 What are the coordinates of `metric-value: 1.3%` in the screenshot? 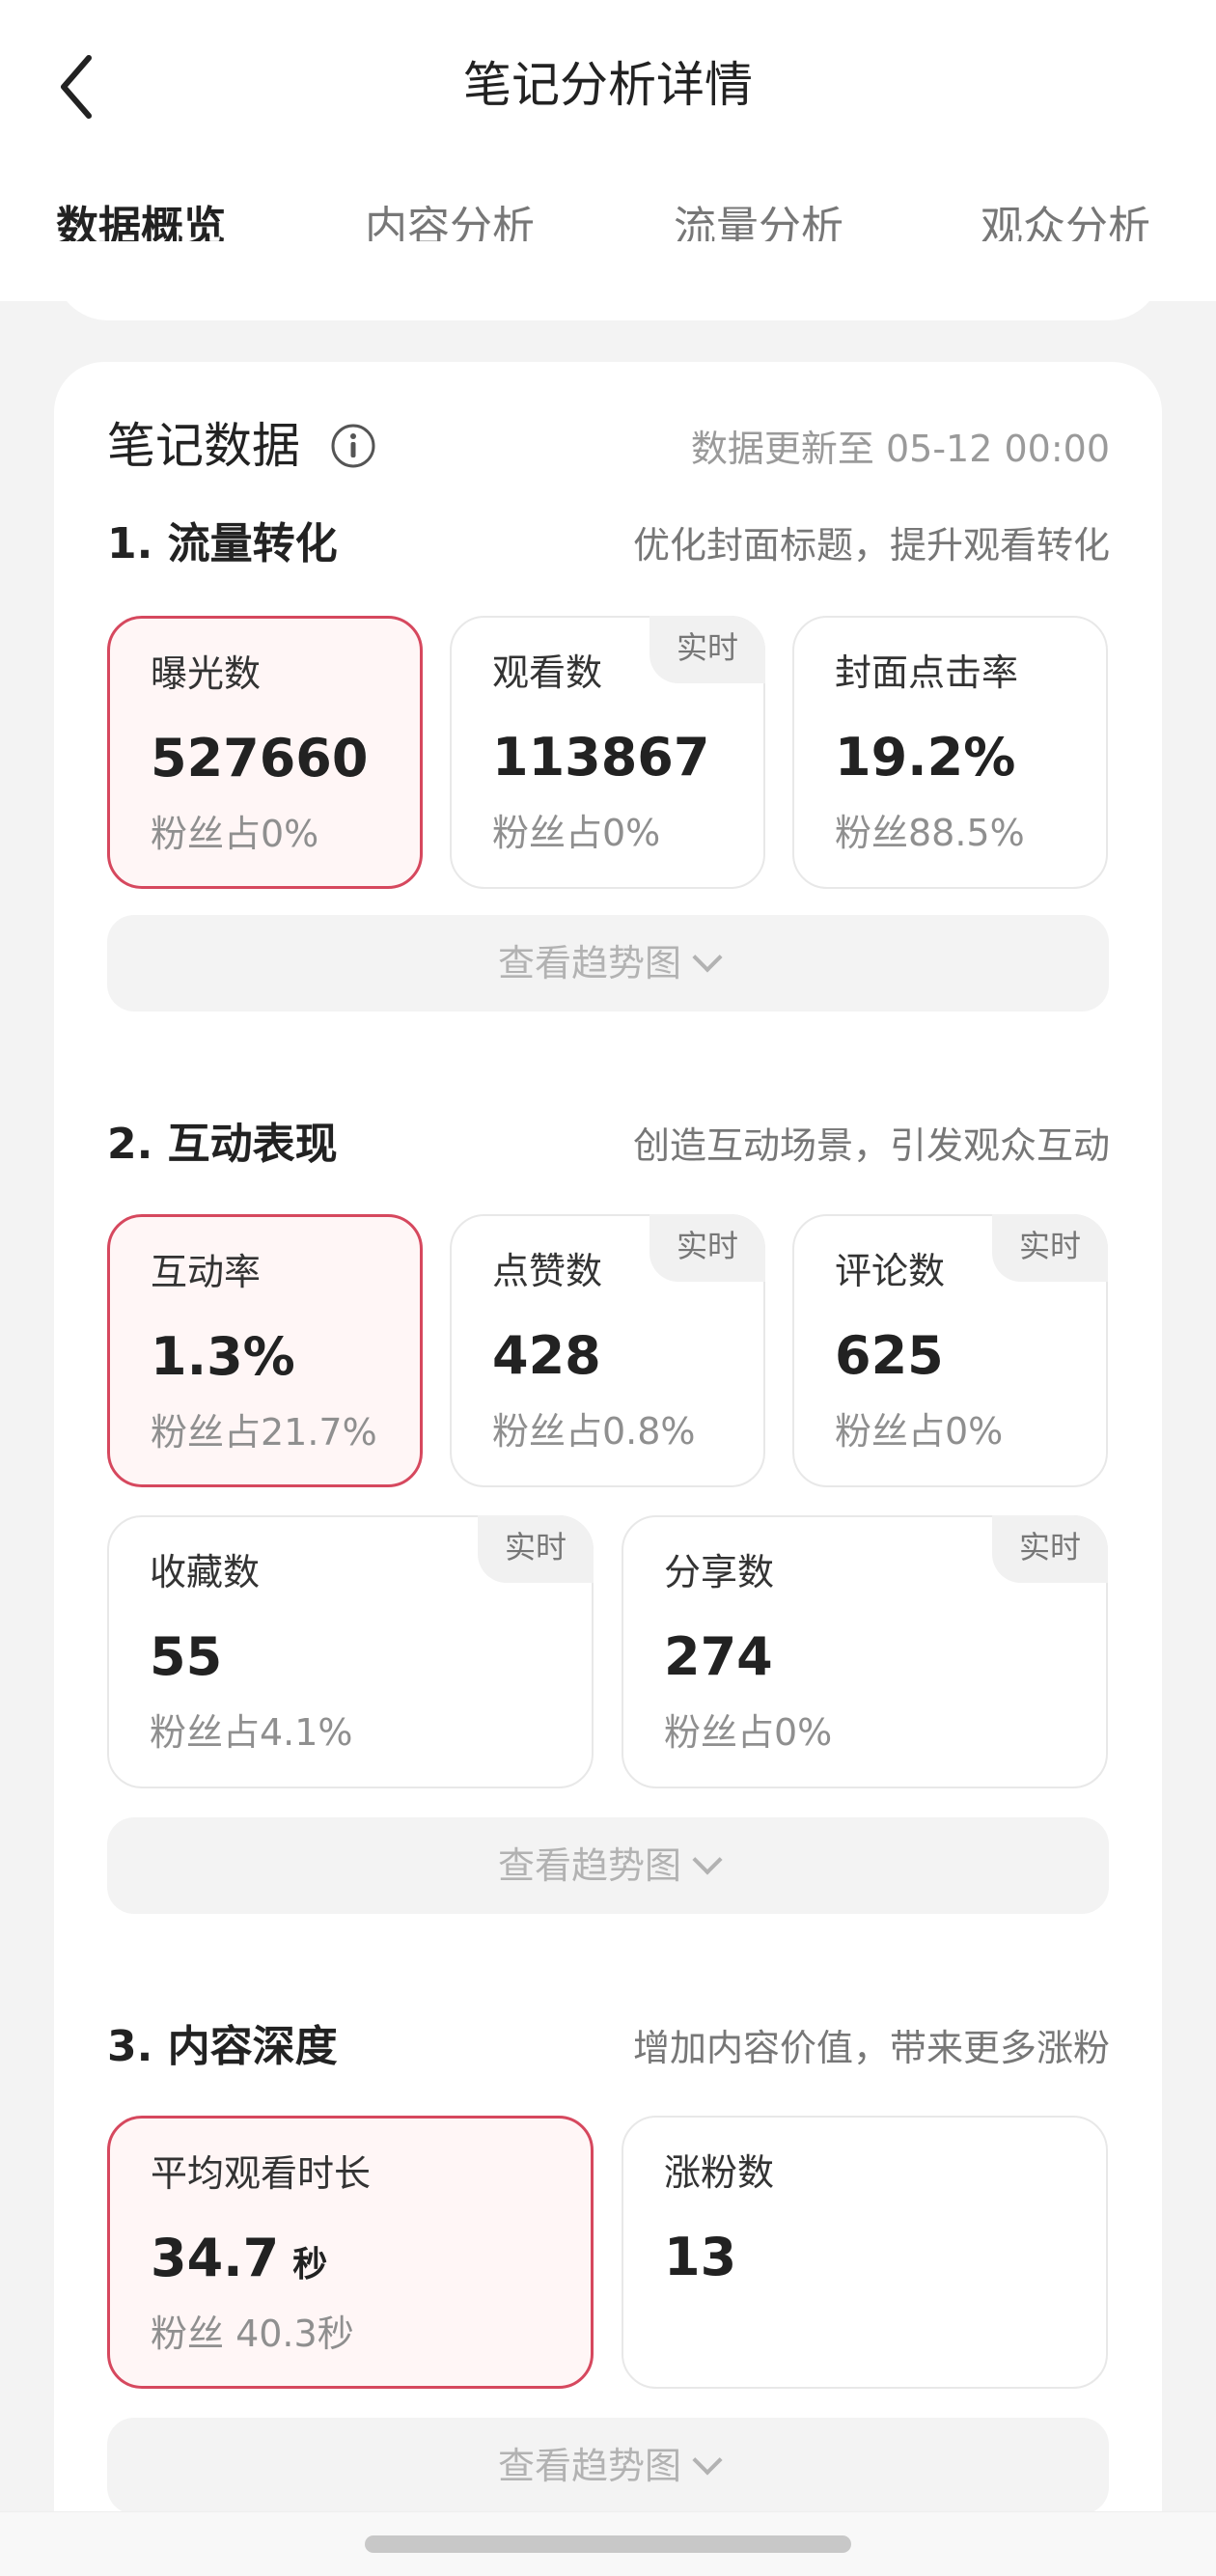 It's located at (223, 1356).